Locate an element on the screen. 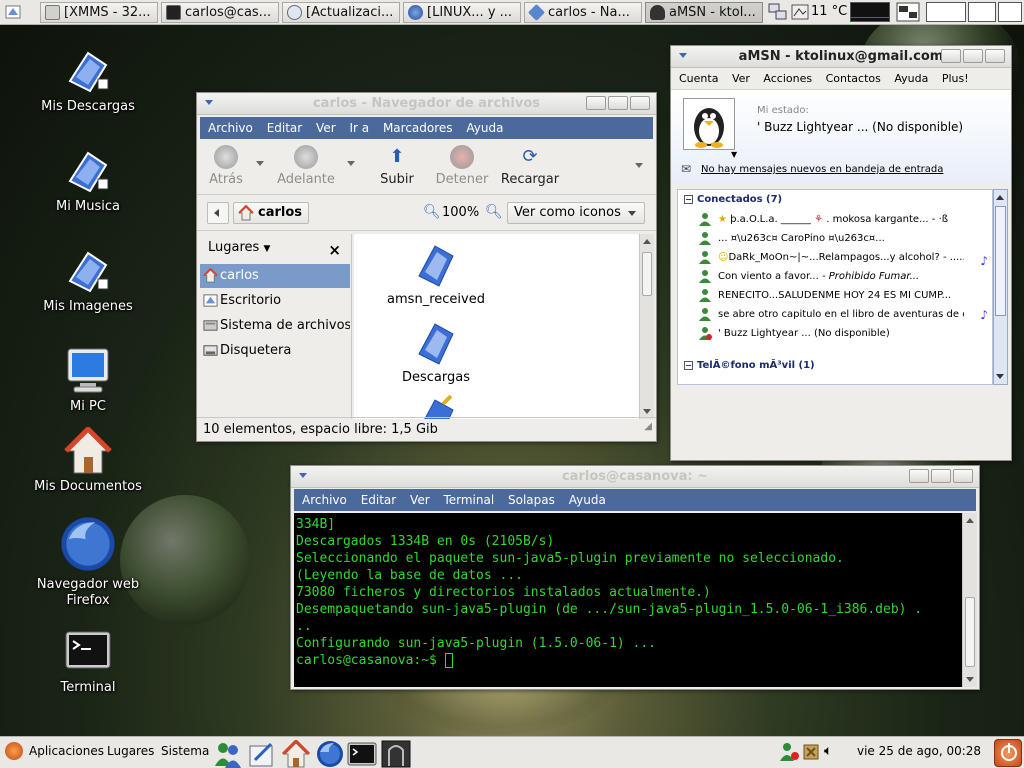 The image size is (1024, 768). menu-sistema: Sistema is located at coordinates (185, 751).